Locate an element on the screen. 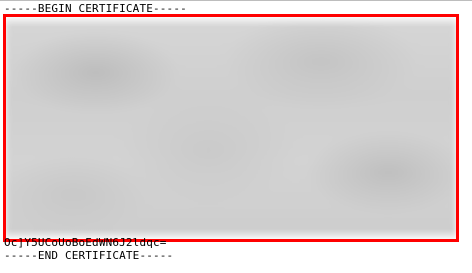  redaction-top-fade is located at coordinates (231, 22).